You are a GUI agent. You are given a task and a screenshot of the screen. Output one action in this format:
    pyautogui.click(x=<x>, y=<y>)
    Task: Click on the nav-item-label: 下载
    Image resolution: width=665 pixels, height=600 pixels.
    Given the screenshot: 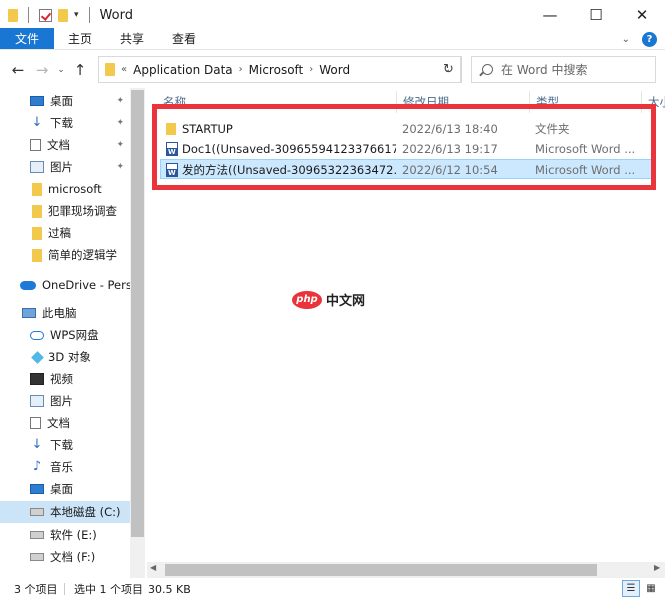 What is the action you would take?
    pyautogui.click(x=61, y=445)
    